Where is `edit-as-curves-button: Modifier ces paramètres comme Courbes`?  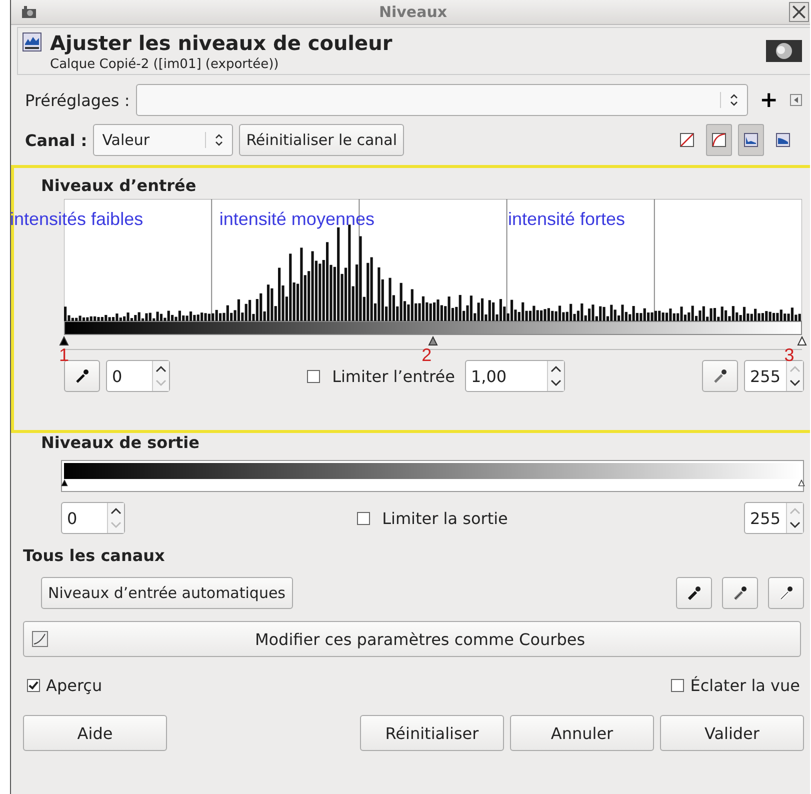 edit-as-curves-button: Modifier ces paramètres comme Courbes is located at coordinates (412, 639).